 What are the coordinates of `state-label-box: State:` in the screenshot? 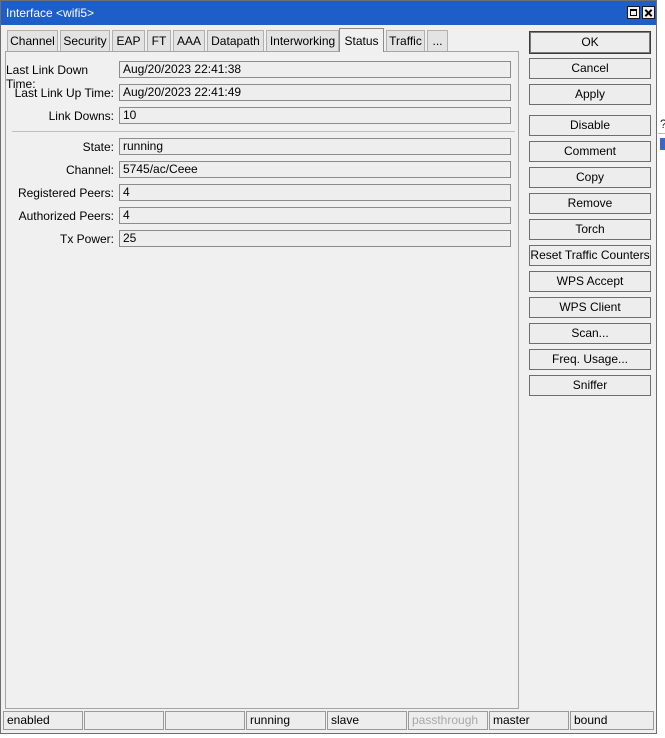 It's located at (60, 147).